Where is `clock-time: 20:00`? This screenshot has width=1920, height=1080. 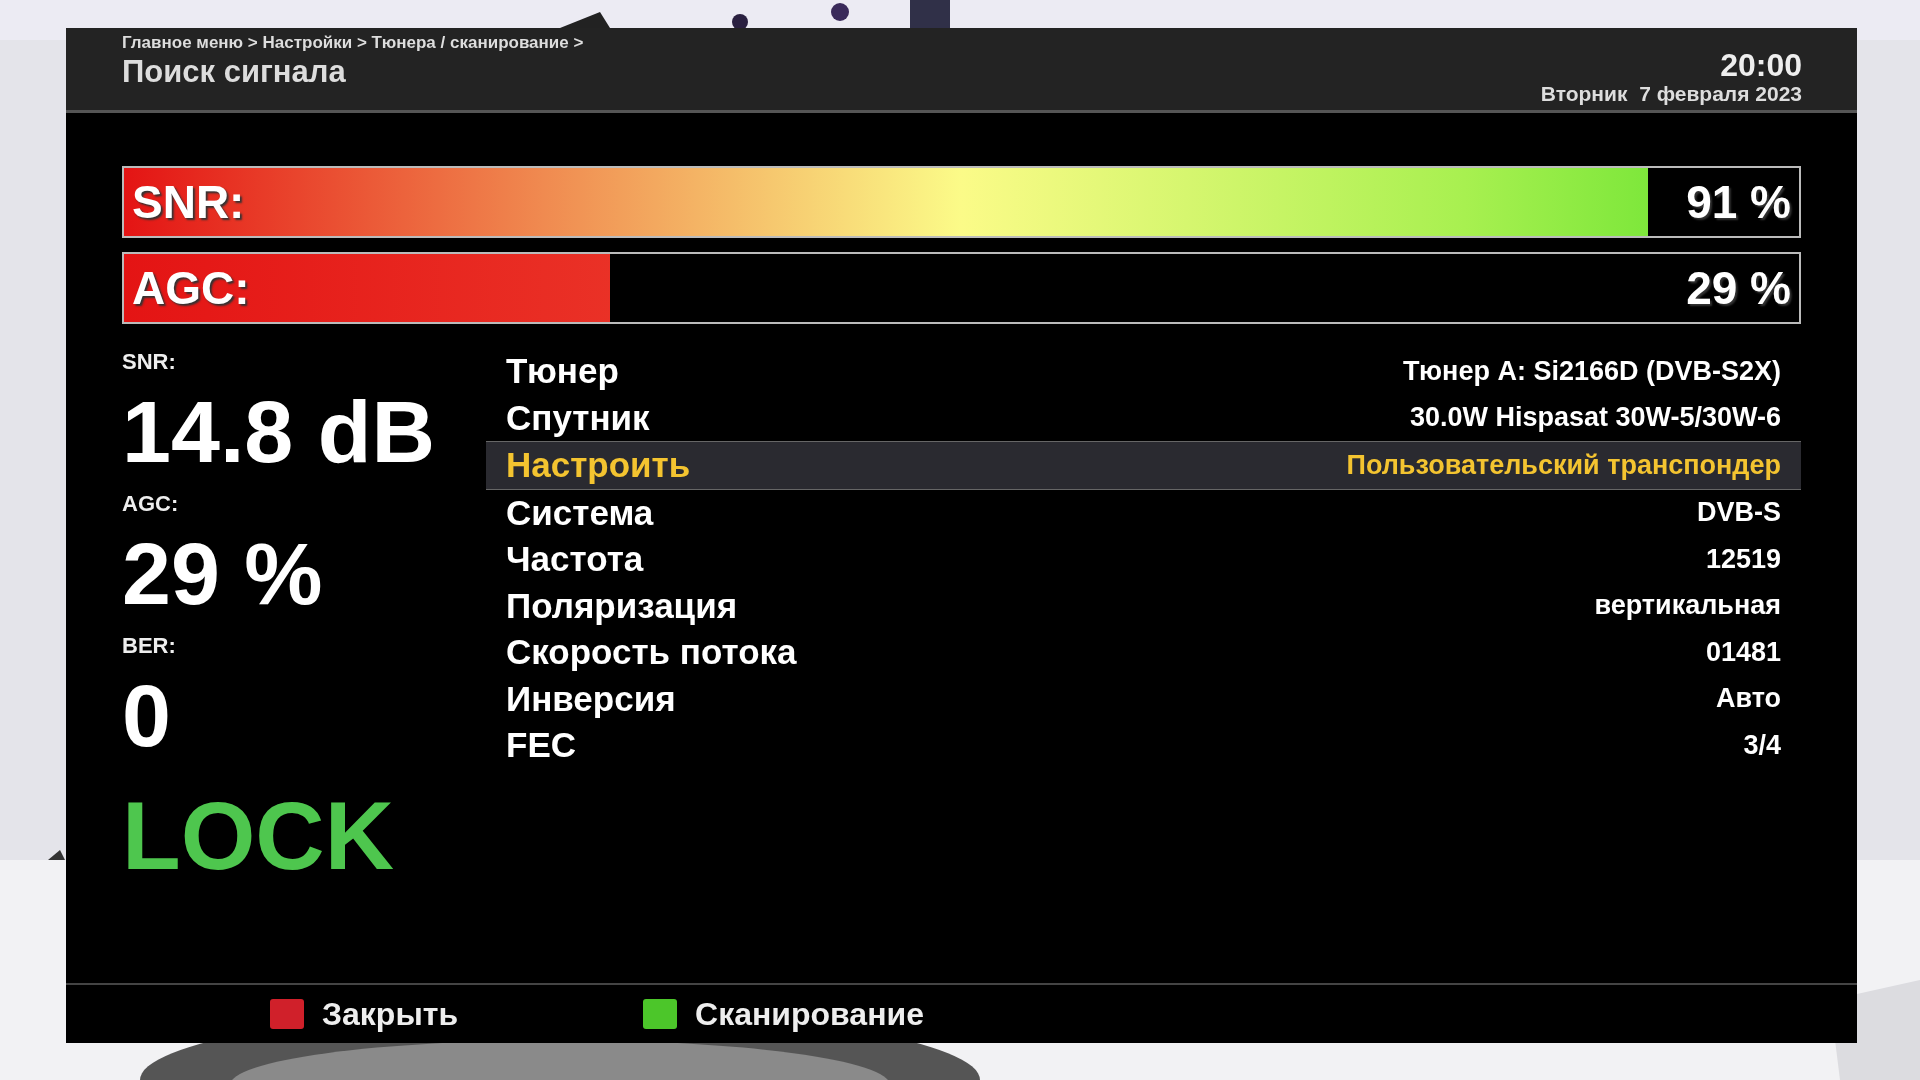 clock-time: 20:00 is located at coordinates (1761, 65).